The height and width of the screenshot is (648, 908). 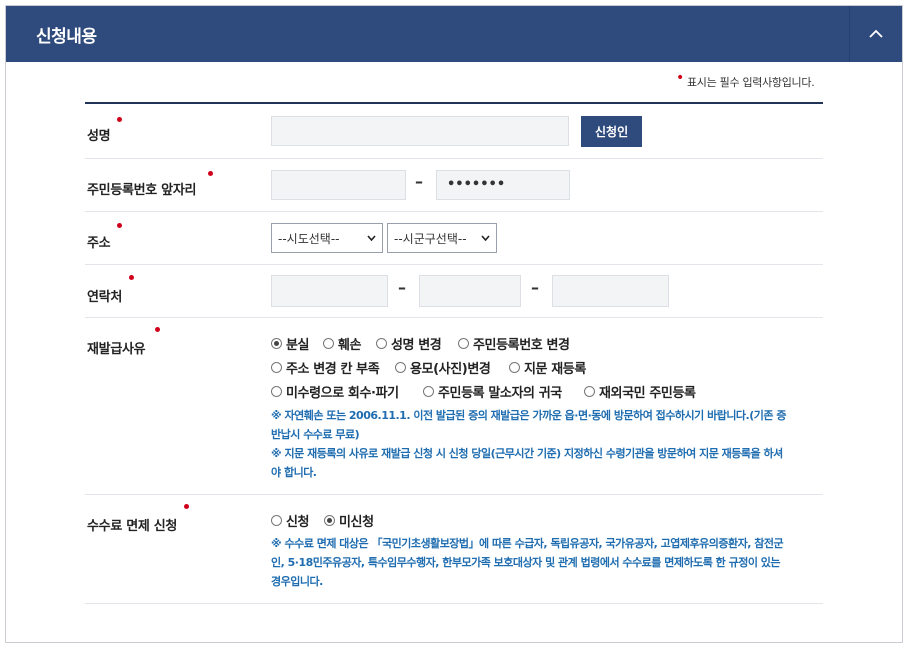 I want to click on reason-option-lost: 분실, so click(x=290, y=343).